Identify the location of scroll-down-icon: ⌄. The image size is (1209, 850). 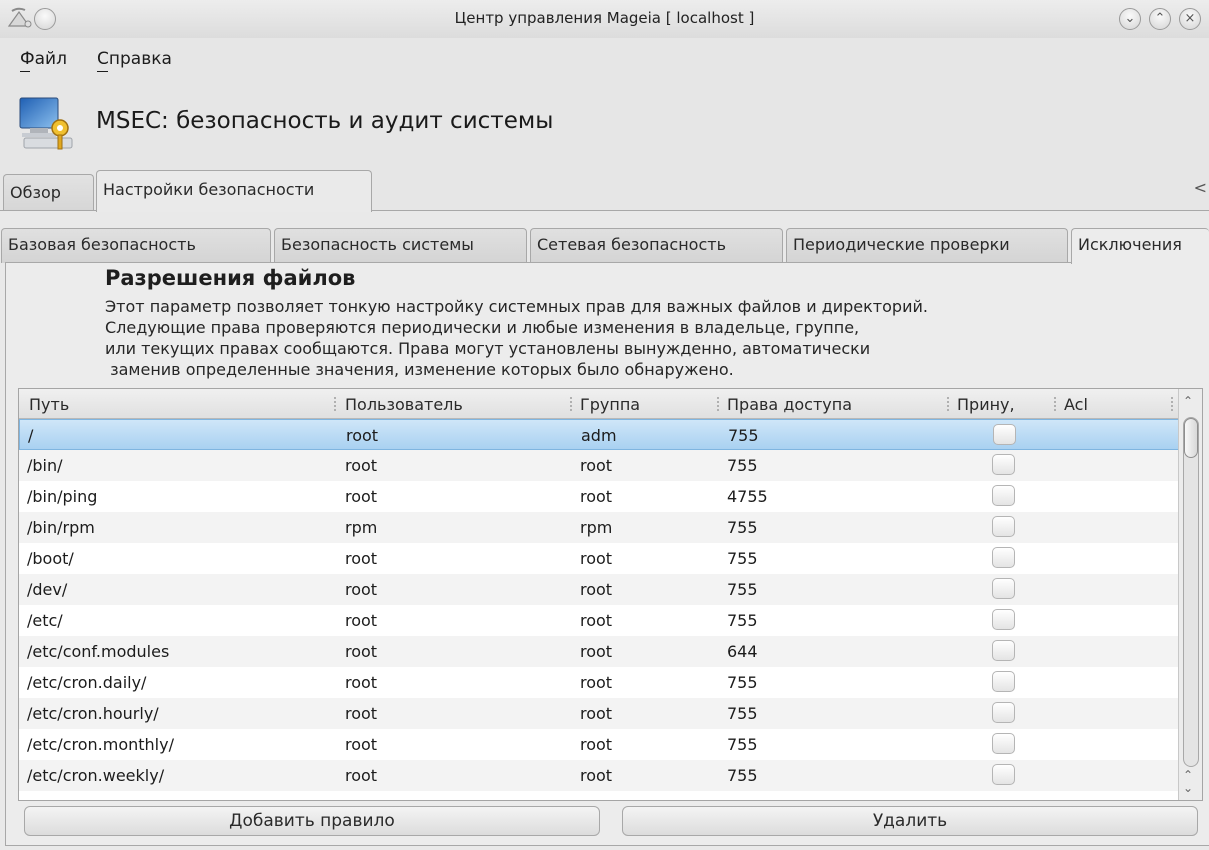
(1188, 788).